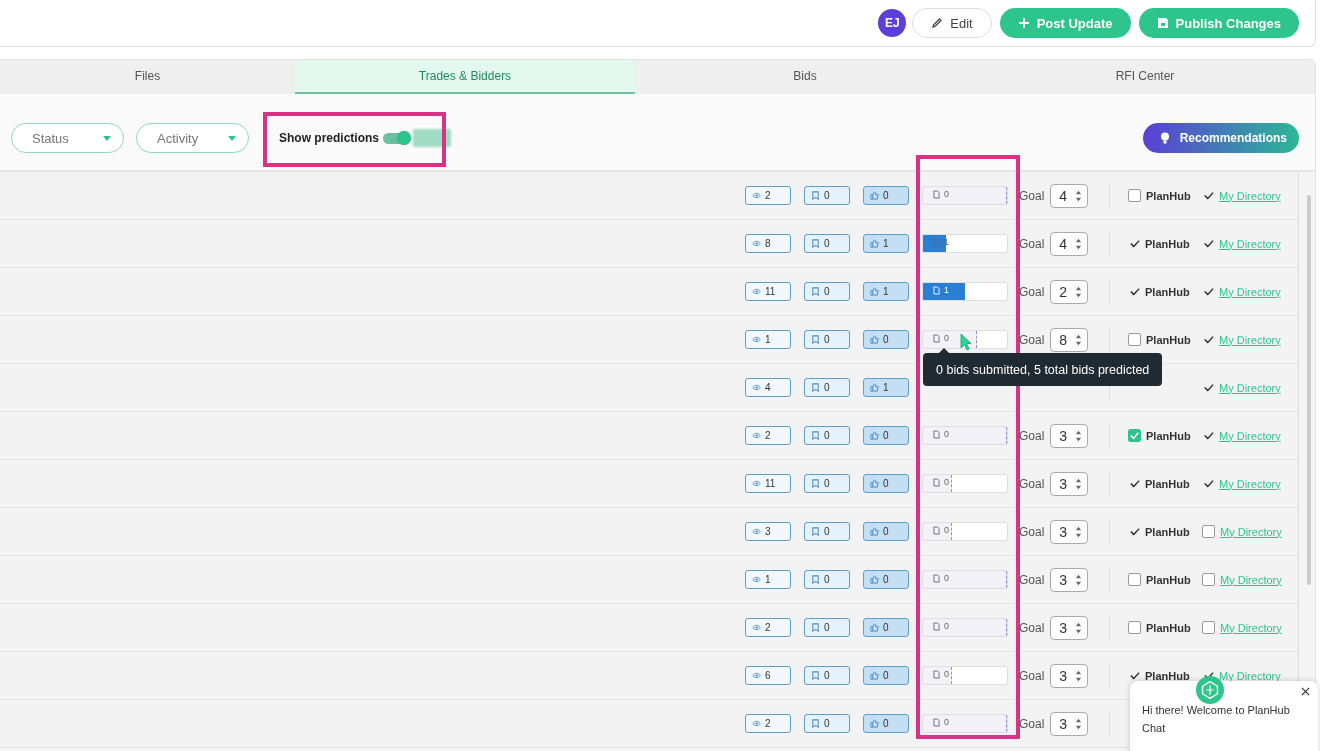  I want to click on goal-stepper: 2, so click(1069, 291).